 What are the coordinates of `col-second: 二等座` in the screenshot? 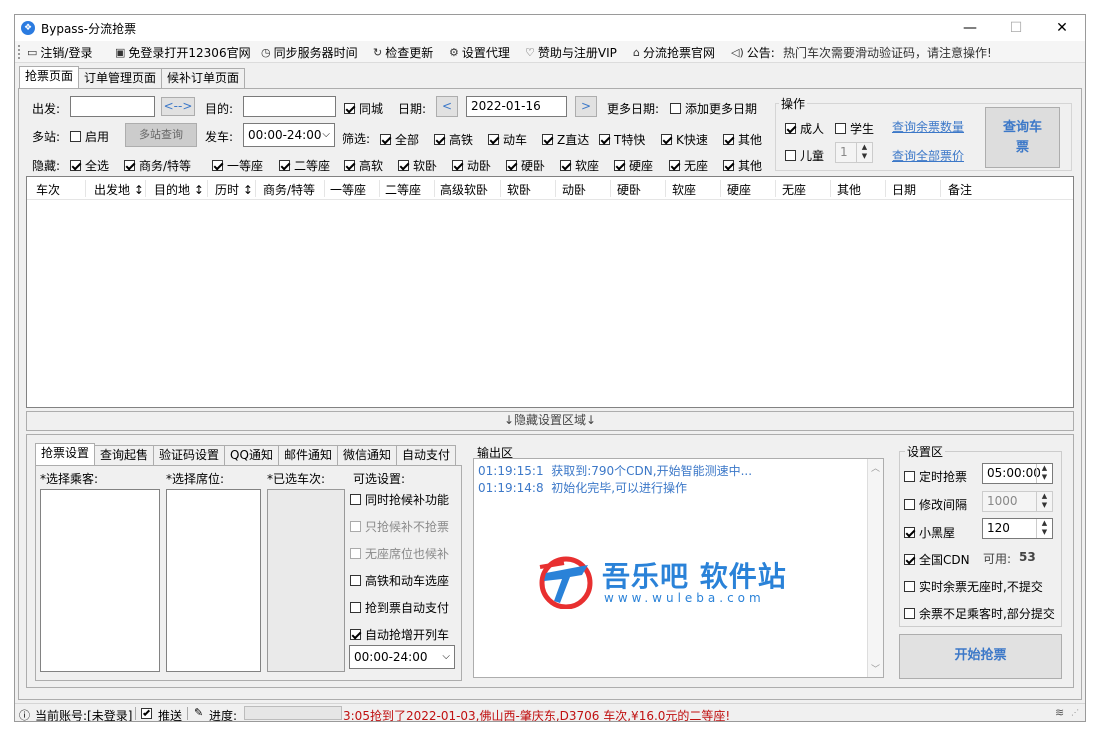 It's located at (403, 189).